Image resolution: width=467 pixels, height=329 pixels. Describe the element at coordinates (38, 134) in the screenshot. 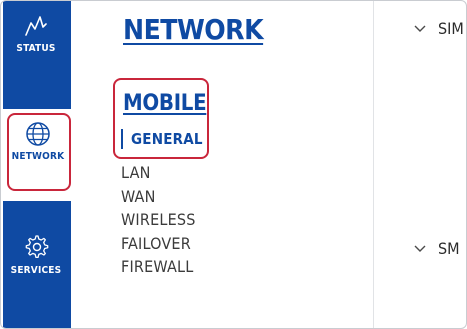

I see `globe-icon` at that location.